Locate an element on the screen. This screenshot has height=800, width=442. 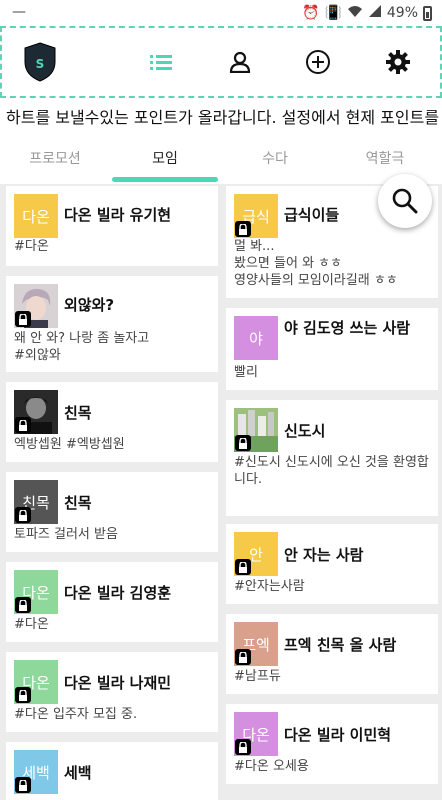
room-card: 다온 다온 빌라 유기현 #다온 is located at coordinates (112, 226).